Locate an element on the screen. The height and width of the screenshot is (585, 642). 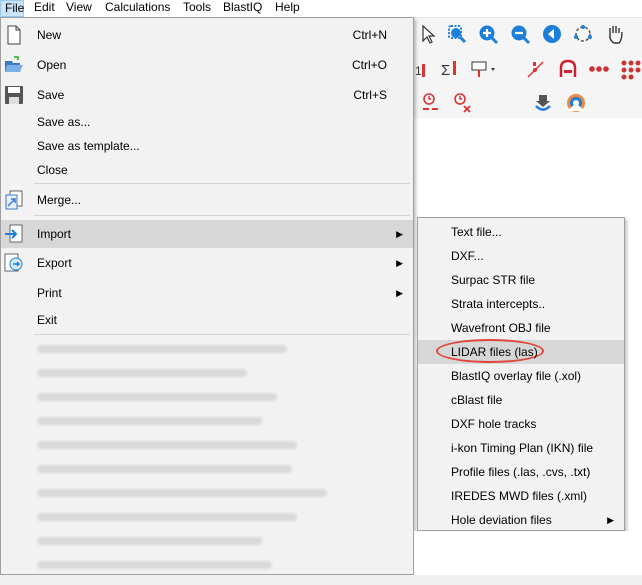
zoom-window-icon is located at coordinates (457, 34).